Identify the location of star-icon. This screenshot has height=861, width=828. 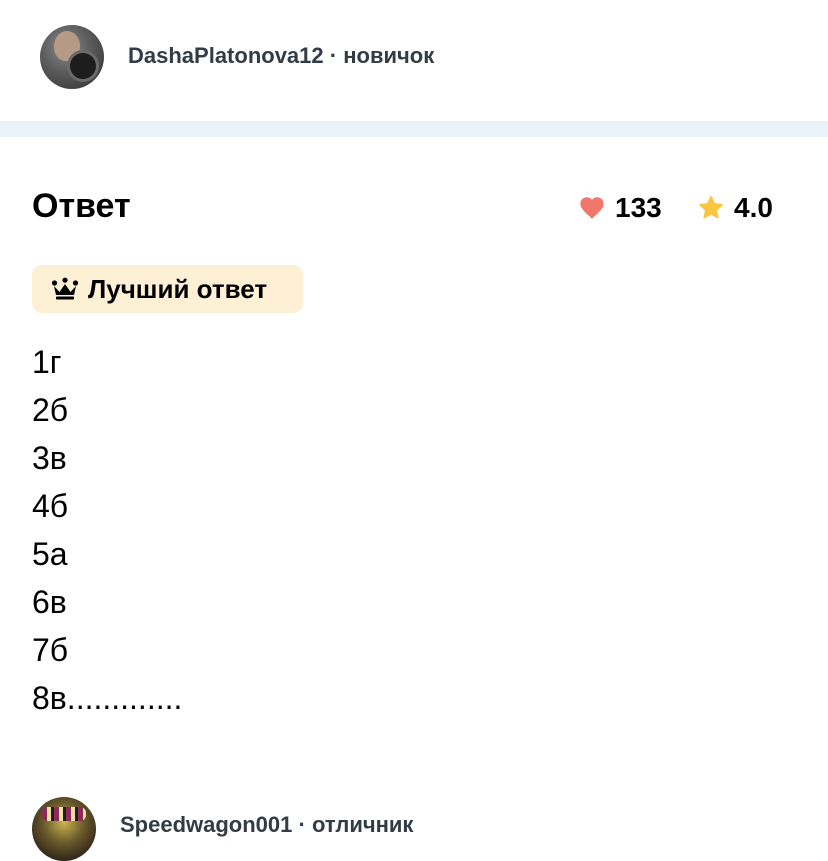
(711, 207).